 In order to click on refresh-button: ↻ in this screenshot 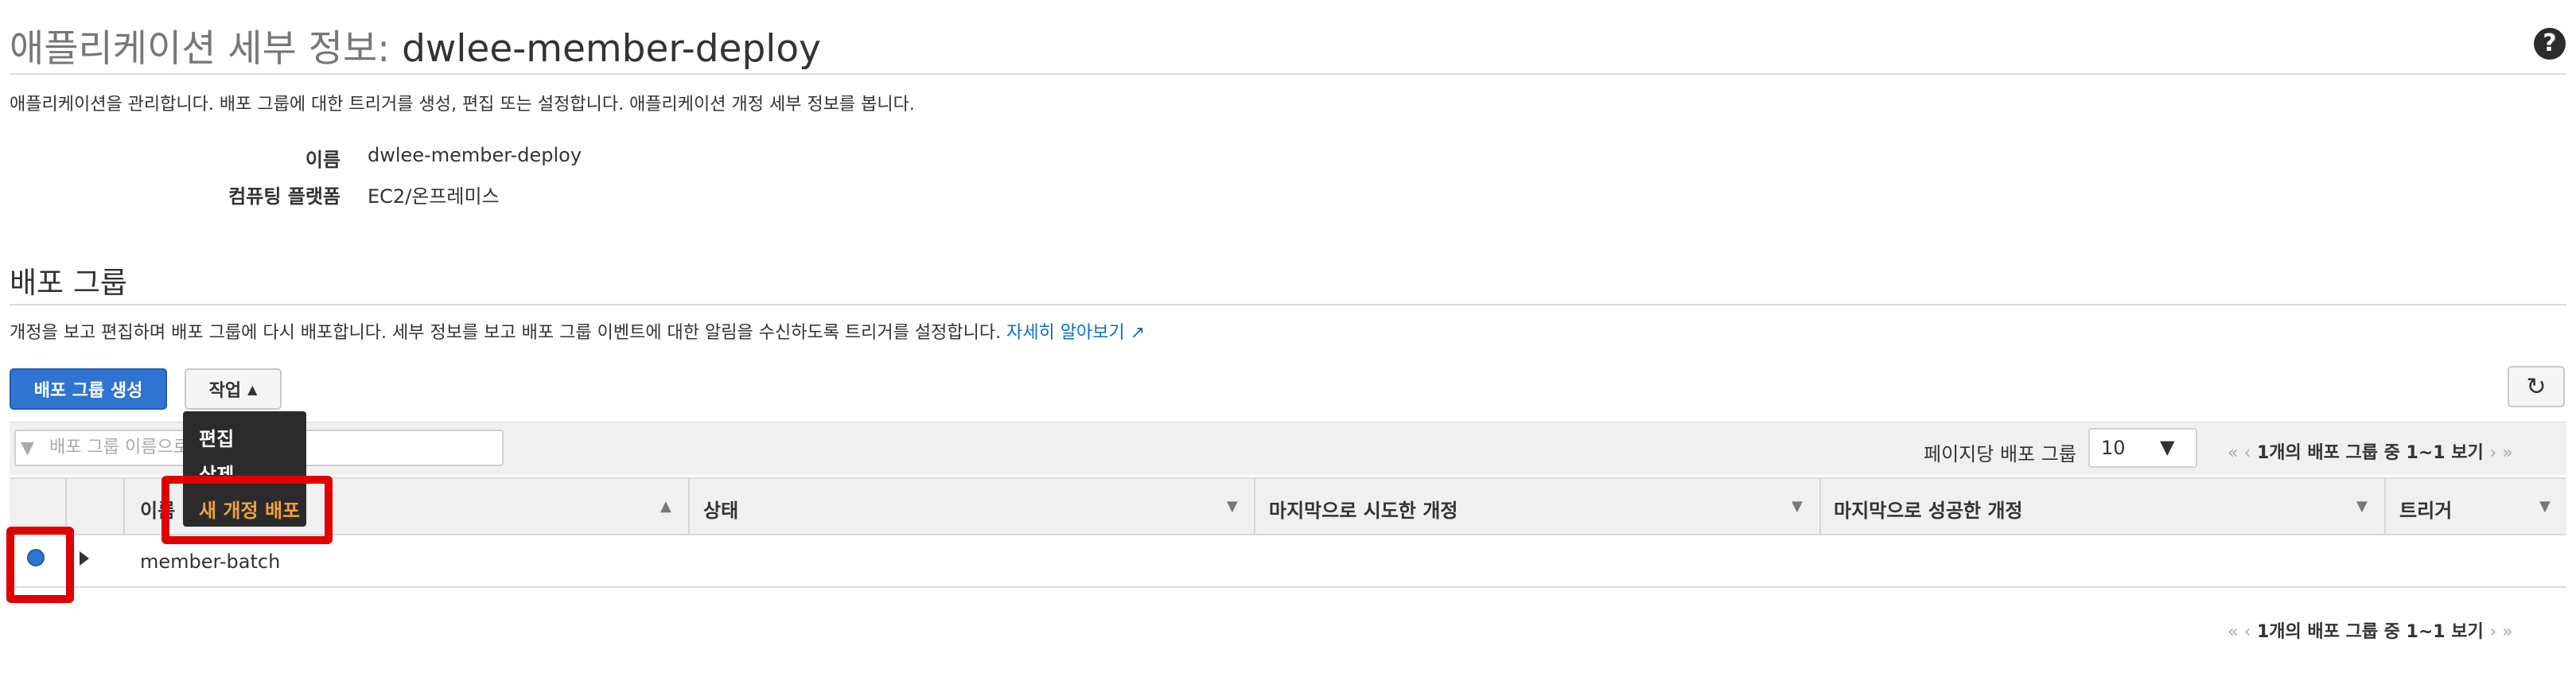, I will do `click(2537, 386)`.